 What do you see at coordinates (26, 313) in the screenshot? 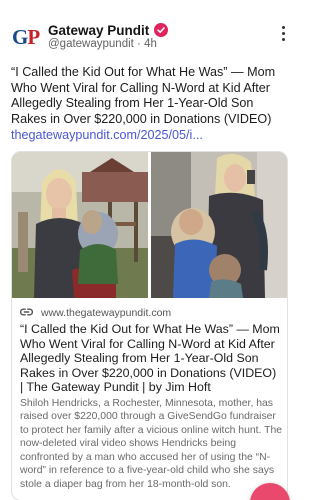
I see `link-icon` at bounding box center [26, 313].